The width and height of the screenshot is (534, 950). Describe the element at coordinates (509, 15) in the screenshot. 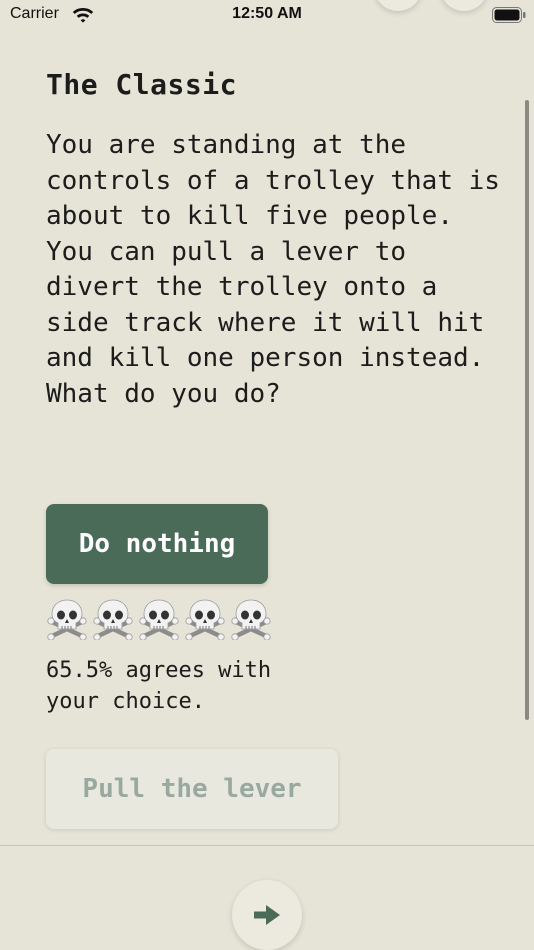

I see `battery-icon` at that location.